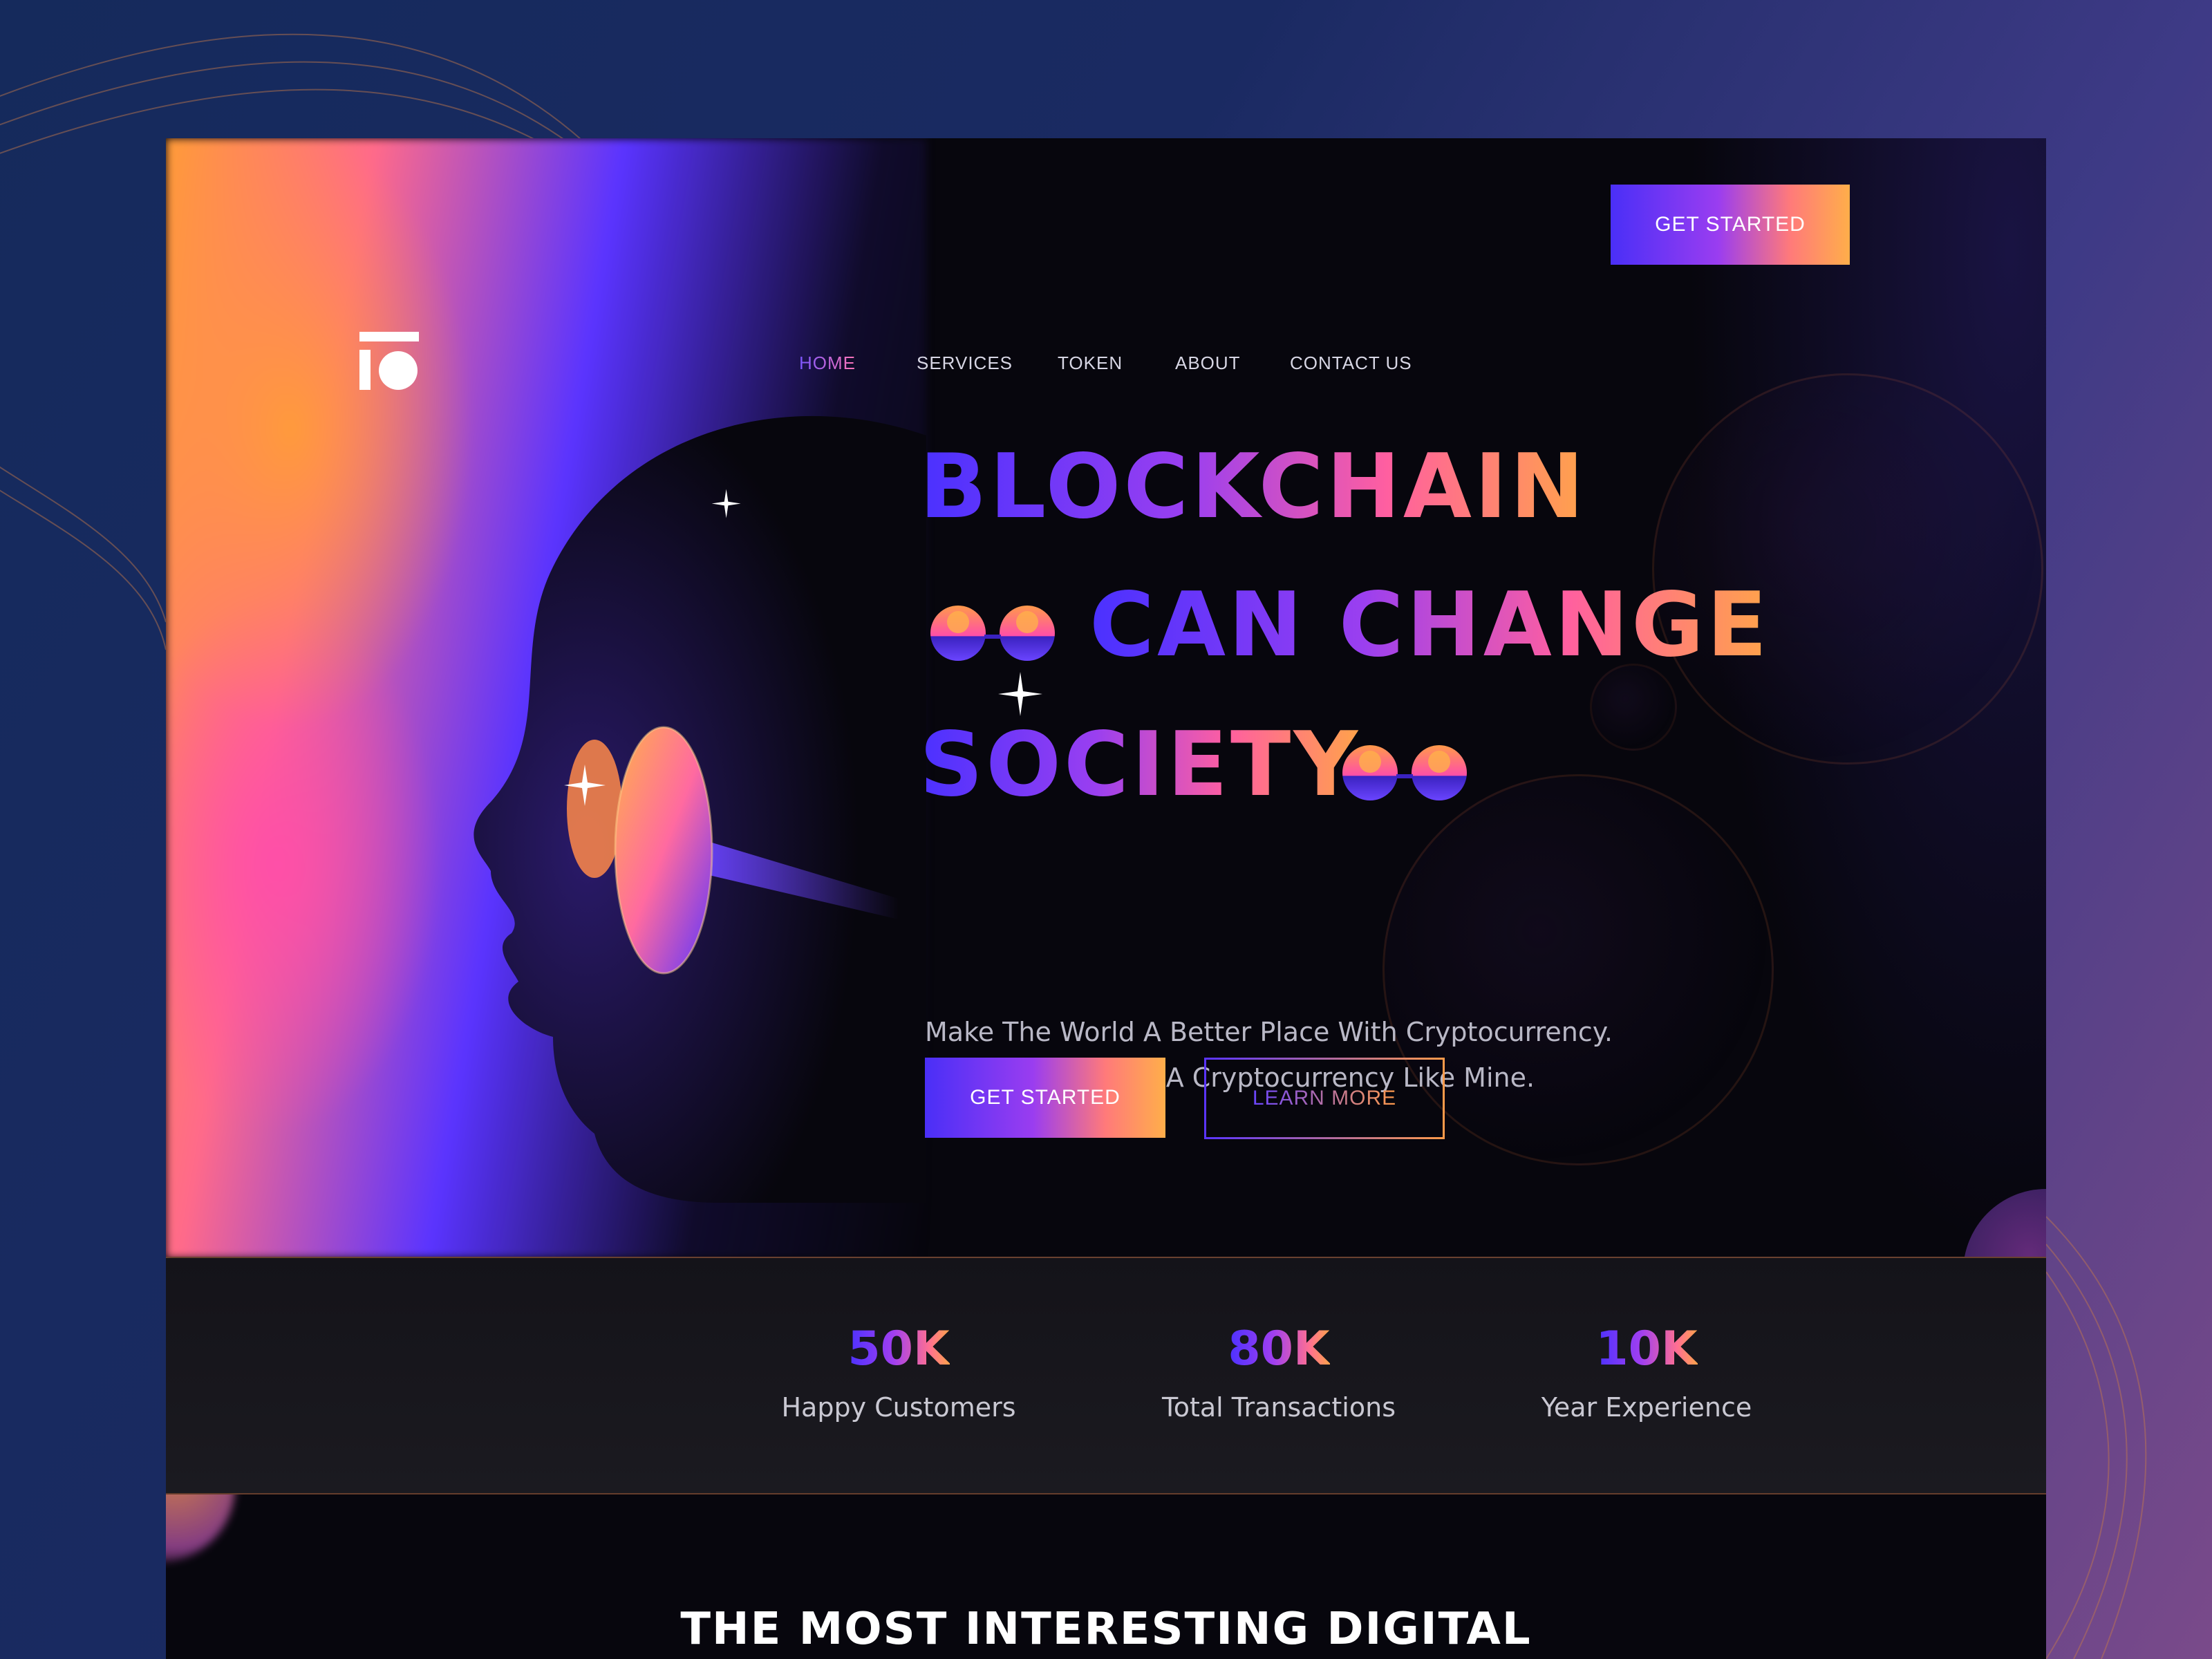 Image resolution: width=2212 pixels, height=1659 pixels. I want to click on stat-label: Total Transactions, so click(1278, 1407).